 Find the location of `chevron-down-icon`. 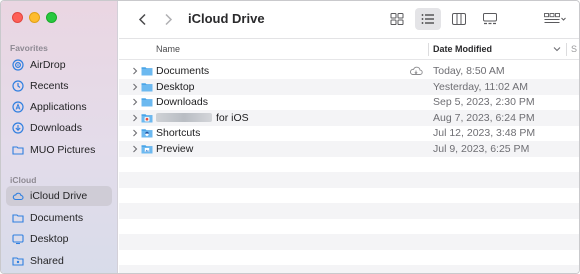

chevron-down-icon is located at coordinates (557, 49).